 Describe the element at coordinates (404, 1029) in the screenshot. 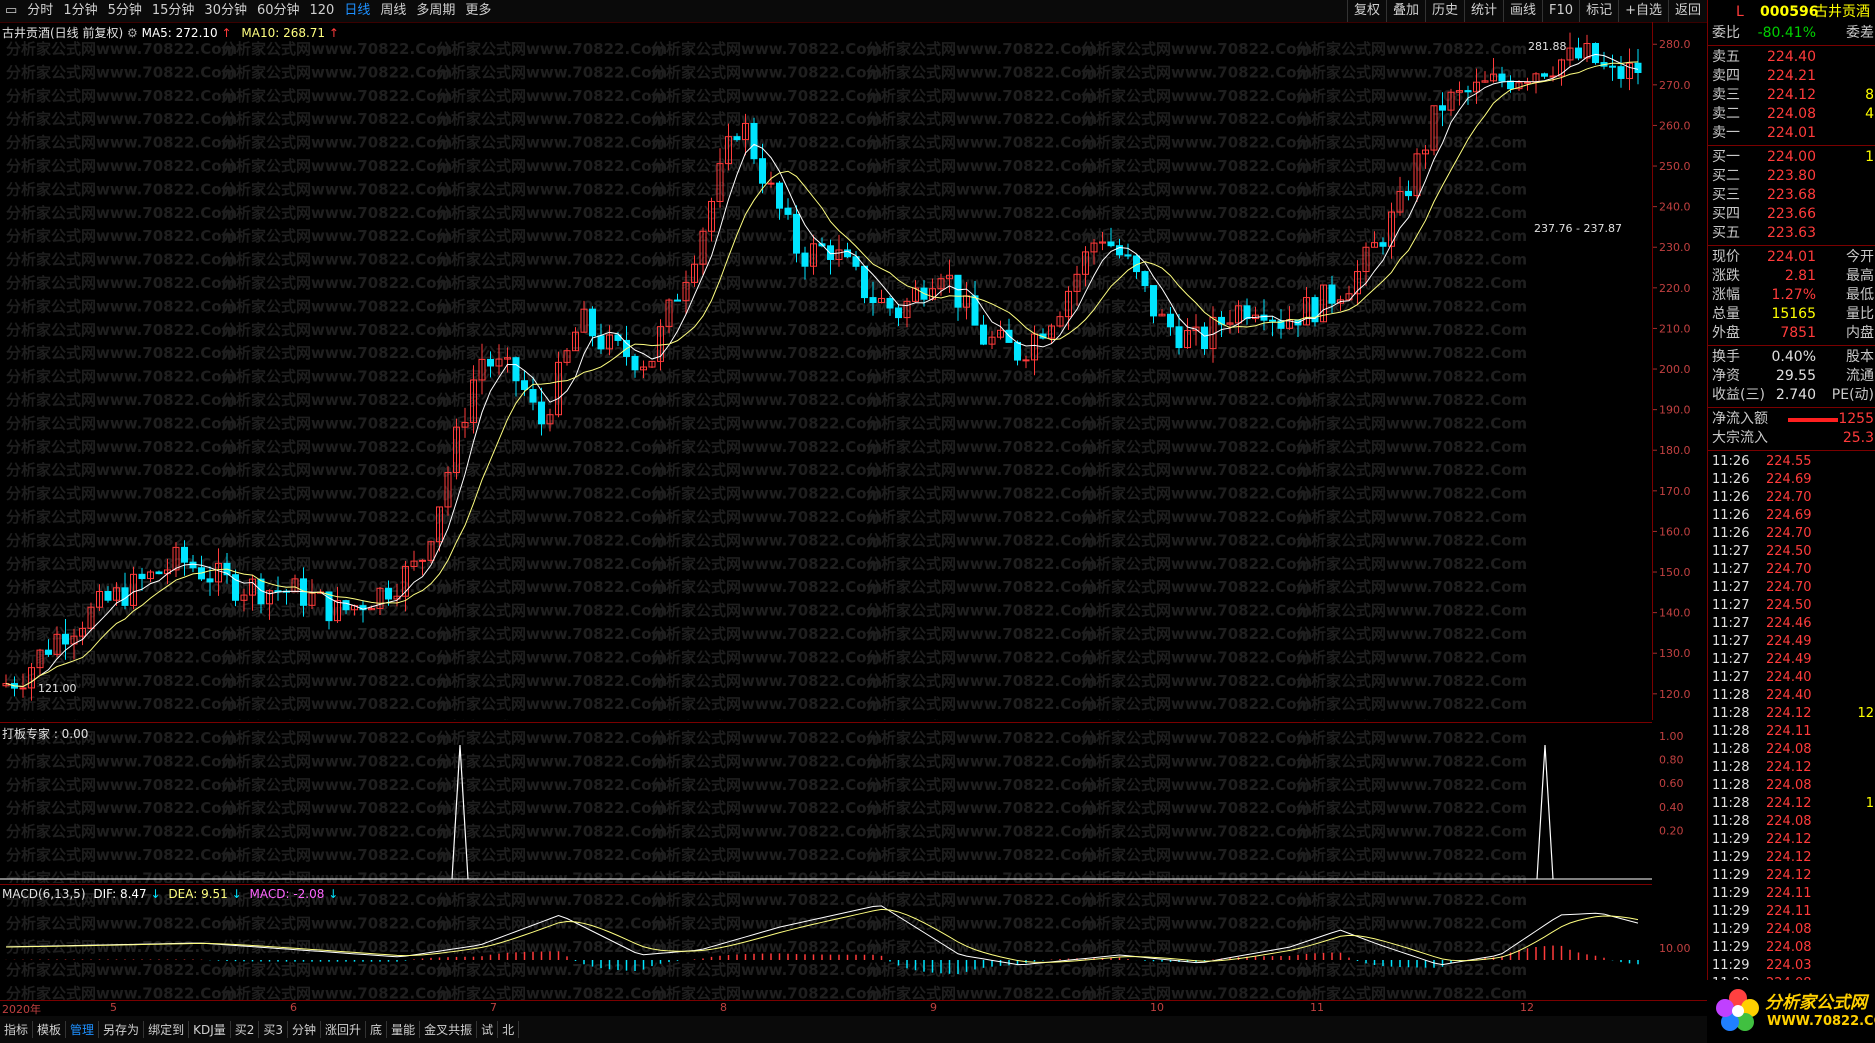

I see `bottom-tab-11: 量能` at that location.